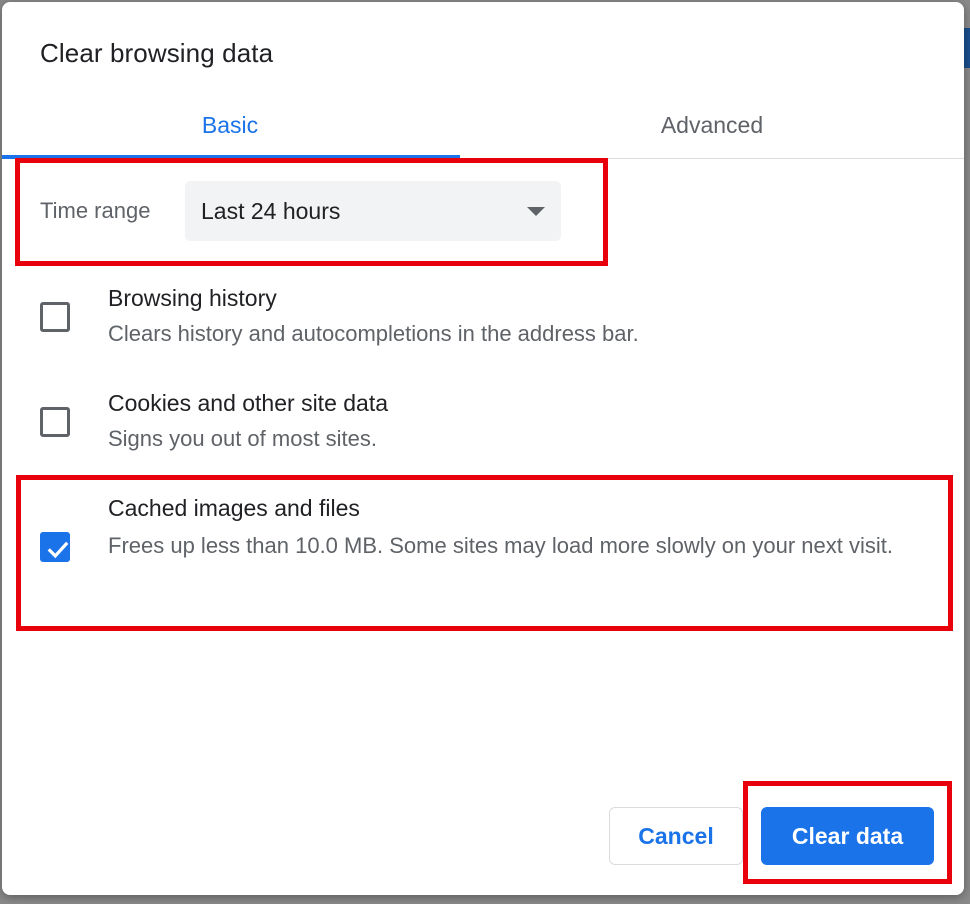  Describe the element at coordinates (712, 125) in the screenshot. I see `tab-advanced: Advanced` at that location.